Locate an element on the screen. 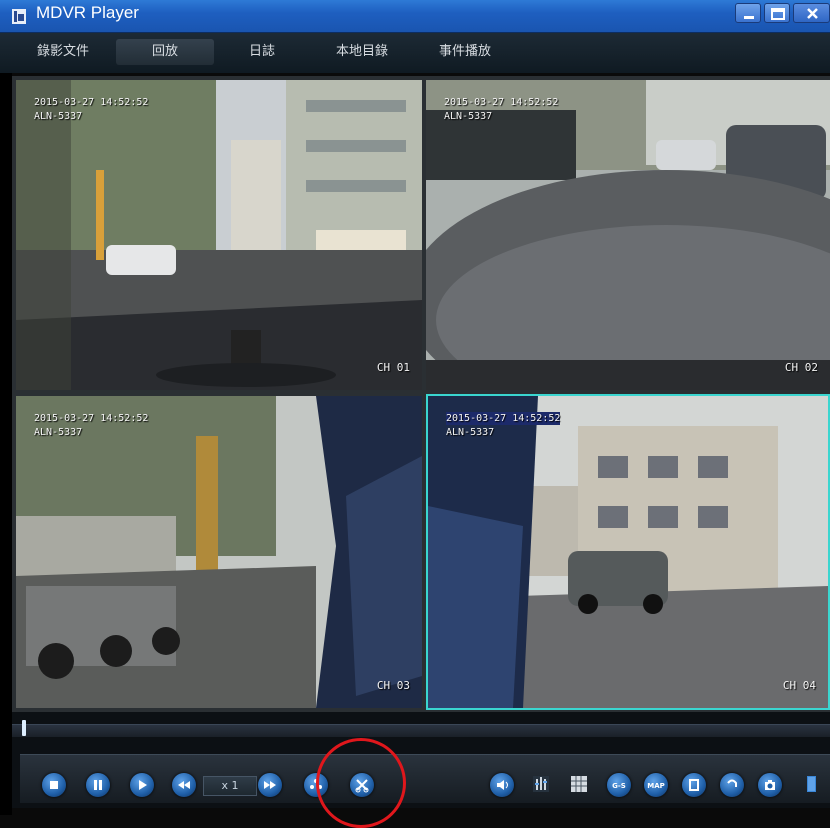  grid-icon is located at coordinates (579, 784).